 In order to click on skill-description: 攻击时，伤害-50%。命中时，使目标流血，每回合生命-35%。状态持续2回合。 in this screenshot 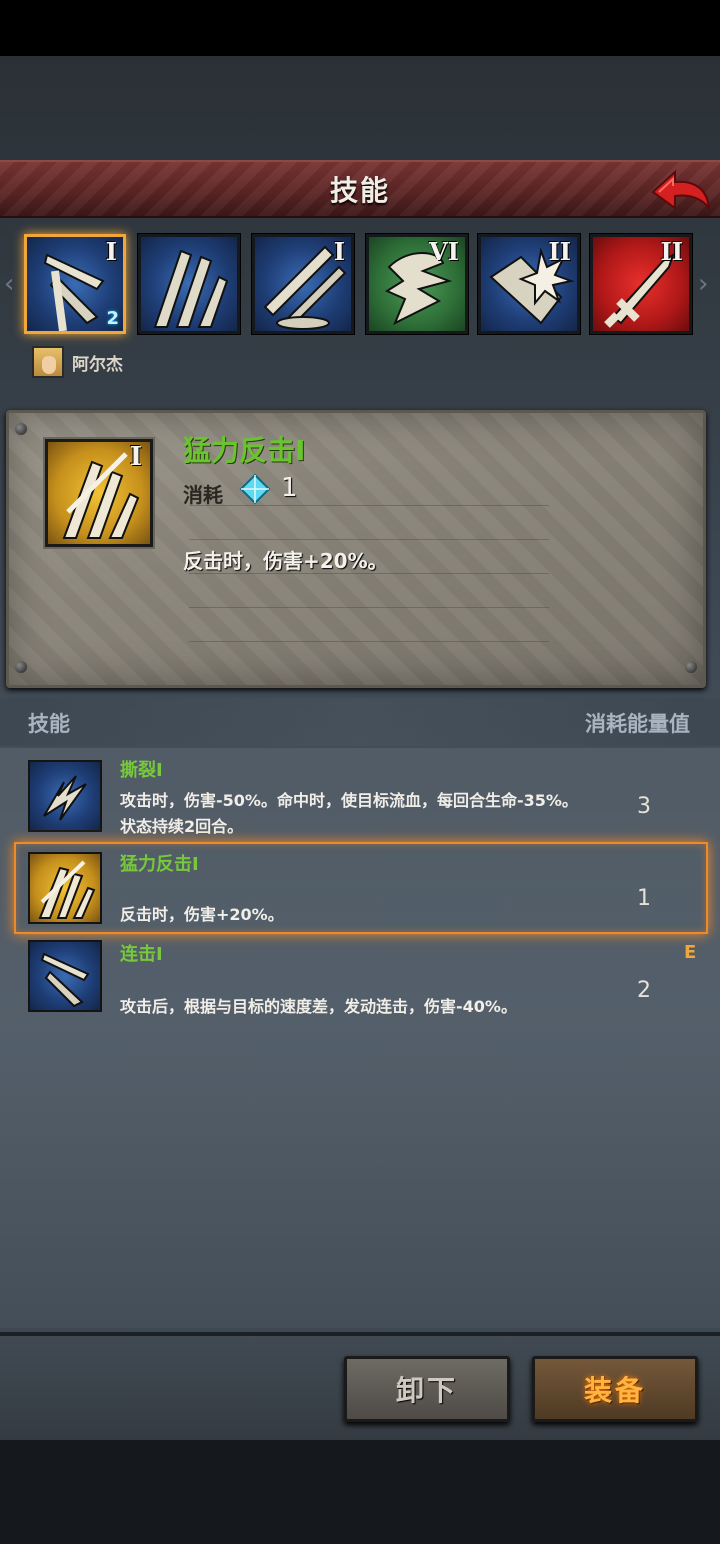, I will do `click(349, 813)`.